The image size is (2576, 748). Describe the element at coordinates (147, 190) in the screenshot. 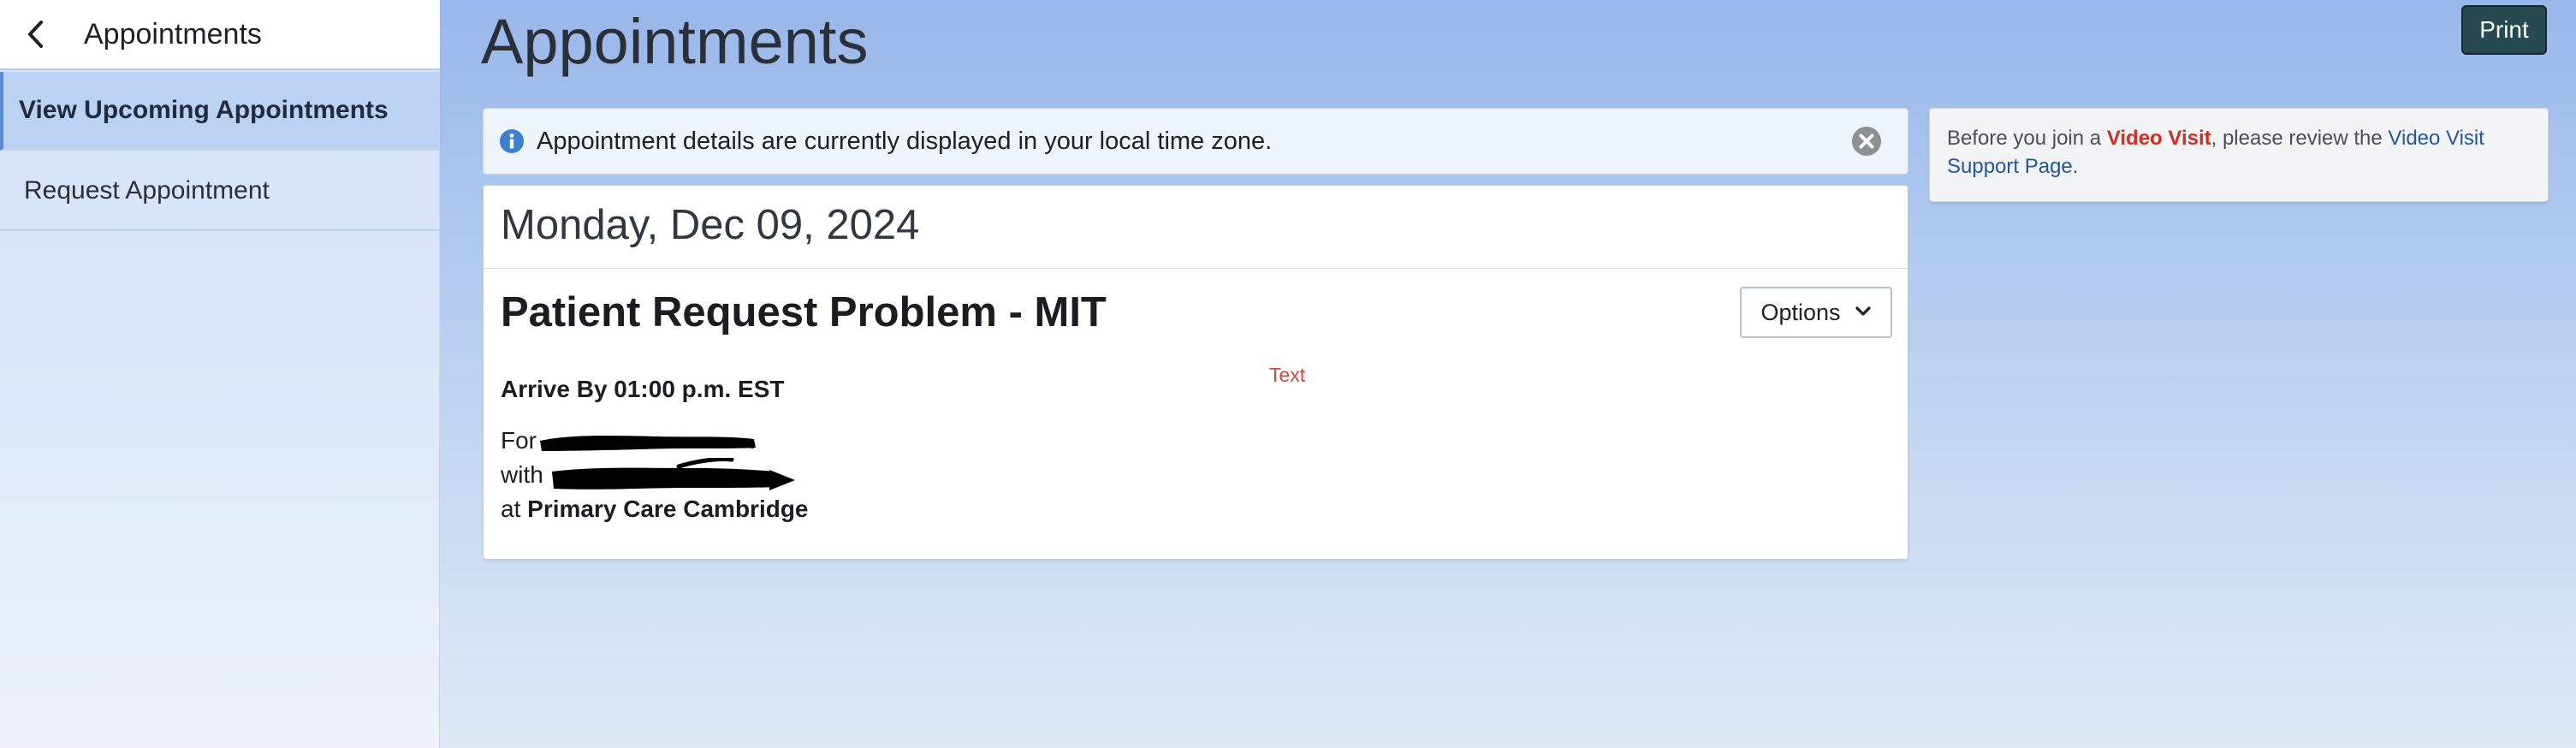

I see `sidebar-item-label: Request Appointment` at that location.